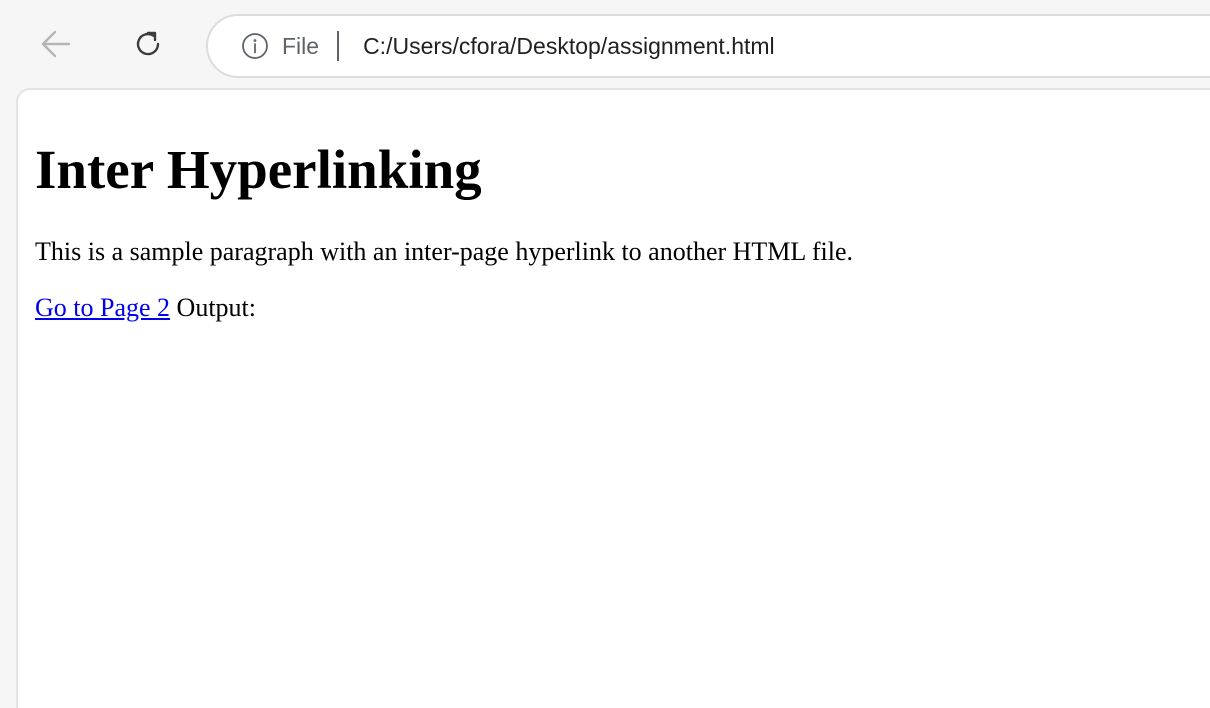 The width and height of the screenshot is (1210, 708). Describe the element at coordinates (338, 46) in the screenshot. I see `address-separator` at that location.